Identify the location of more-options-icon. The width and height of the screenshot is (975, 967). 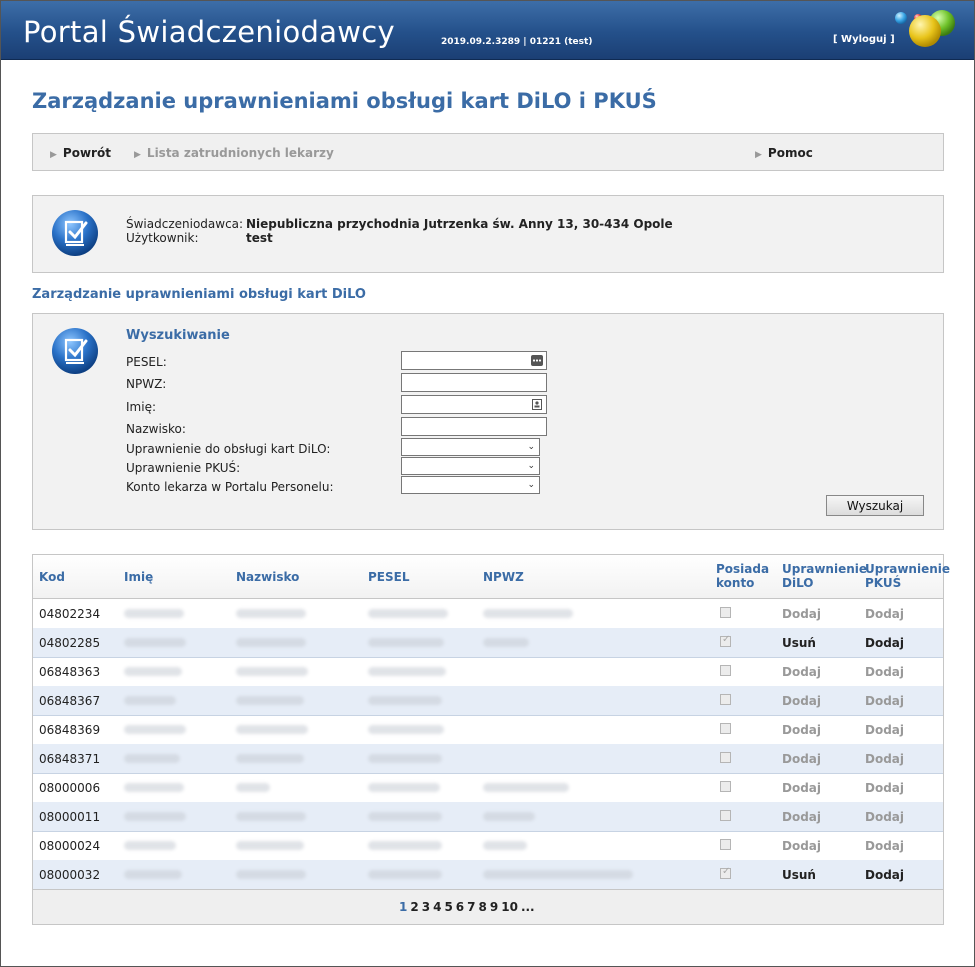
(537, 360).